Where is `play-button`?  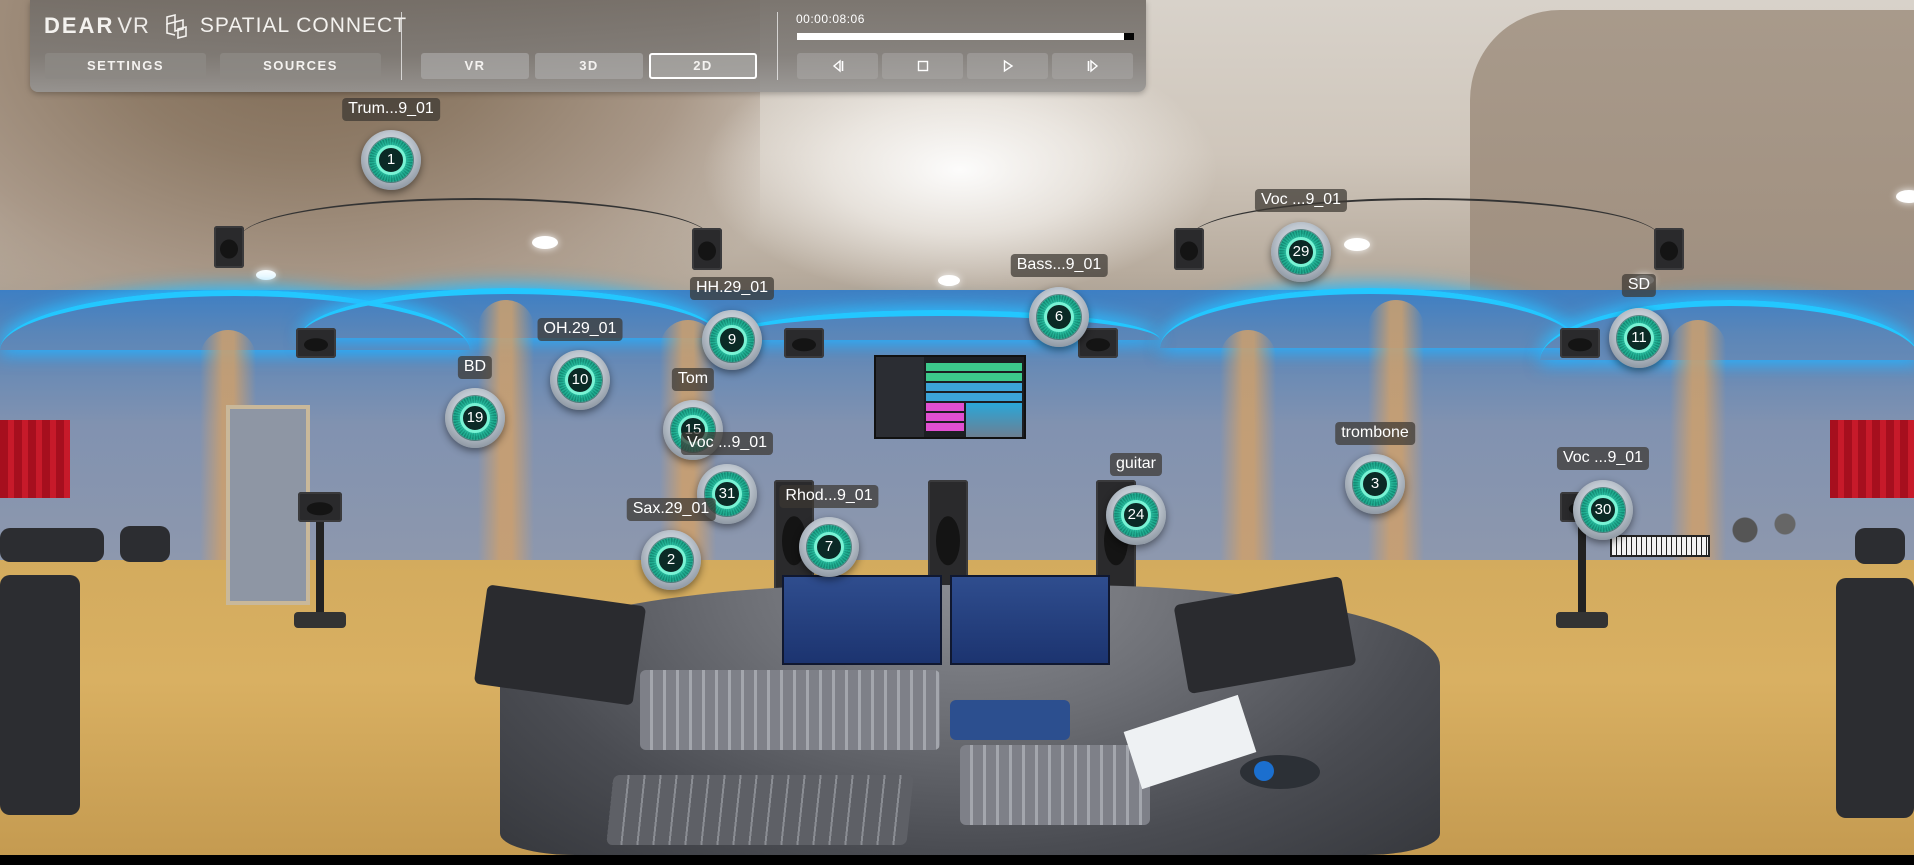
play-button is located at coordinates (1007, 66).